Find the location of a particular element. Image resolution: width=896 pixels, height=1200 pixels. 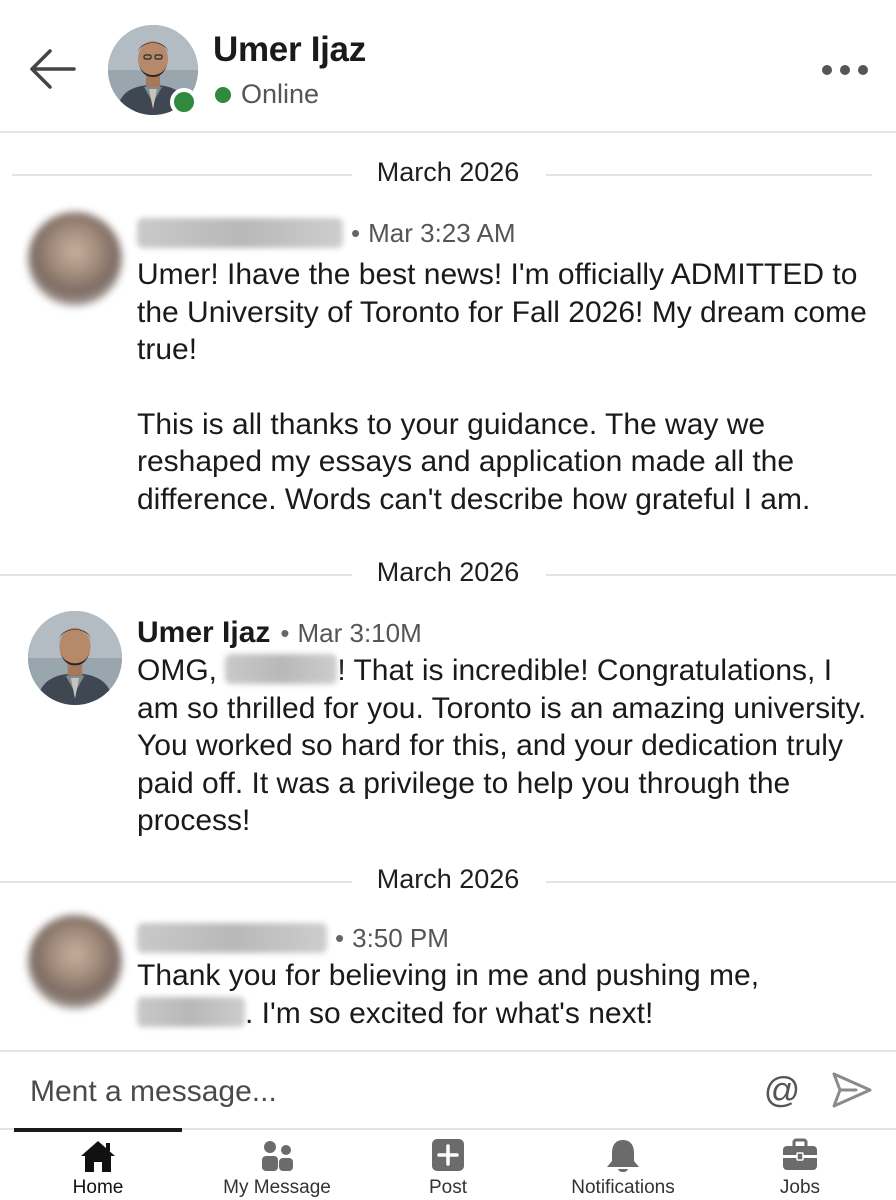

nav-notifications: Notifications is located at coordinates (623, 1165).